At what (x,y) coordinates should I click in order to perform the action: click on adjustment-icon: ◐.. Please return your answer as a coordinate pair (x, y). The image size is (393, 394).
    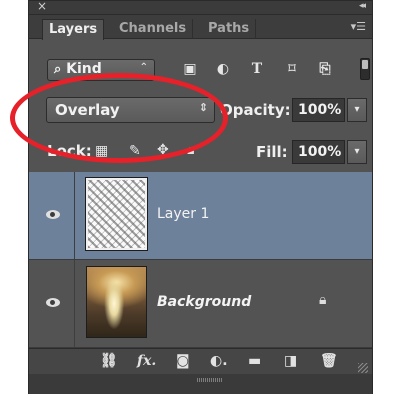
    Looking at the image, I should click on (219, 361).